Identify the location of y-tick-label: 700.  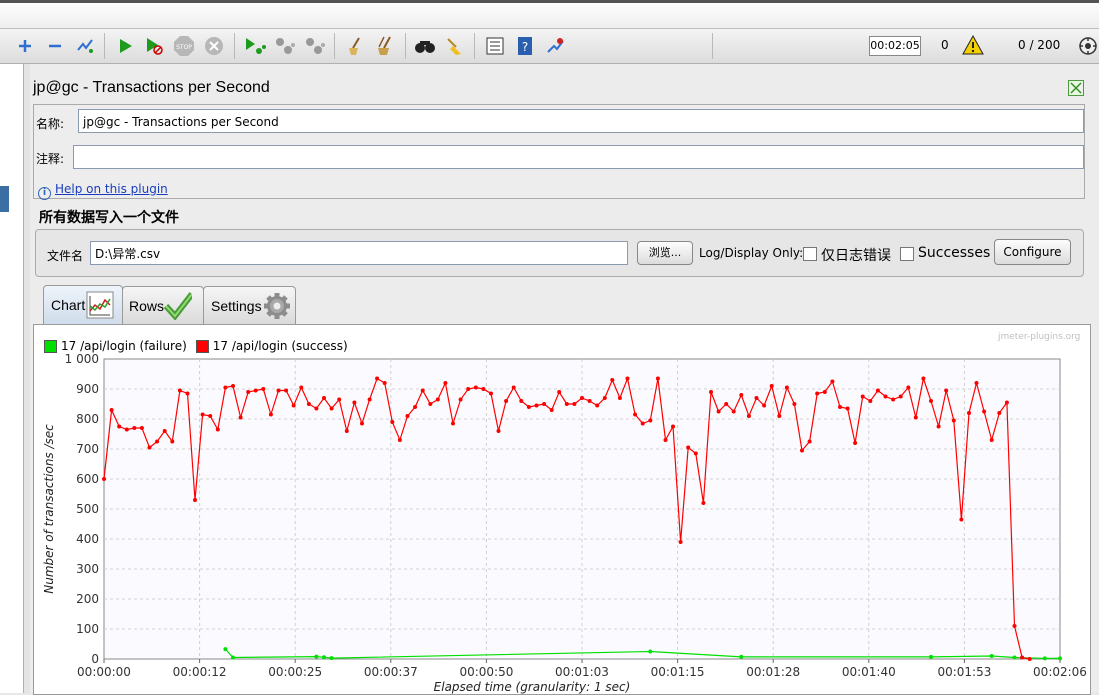
(87, 449).